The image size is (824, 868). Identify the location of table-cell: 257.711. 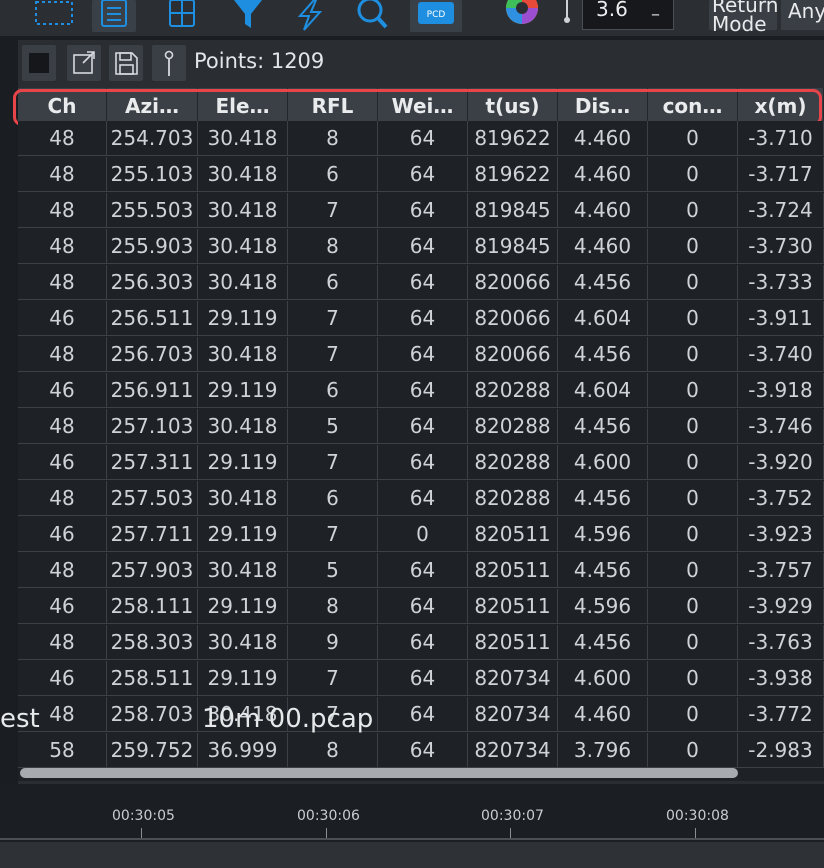
(152, 534).